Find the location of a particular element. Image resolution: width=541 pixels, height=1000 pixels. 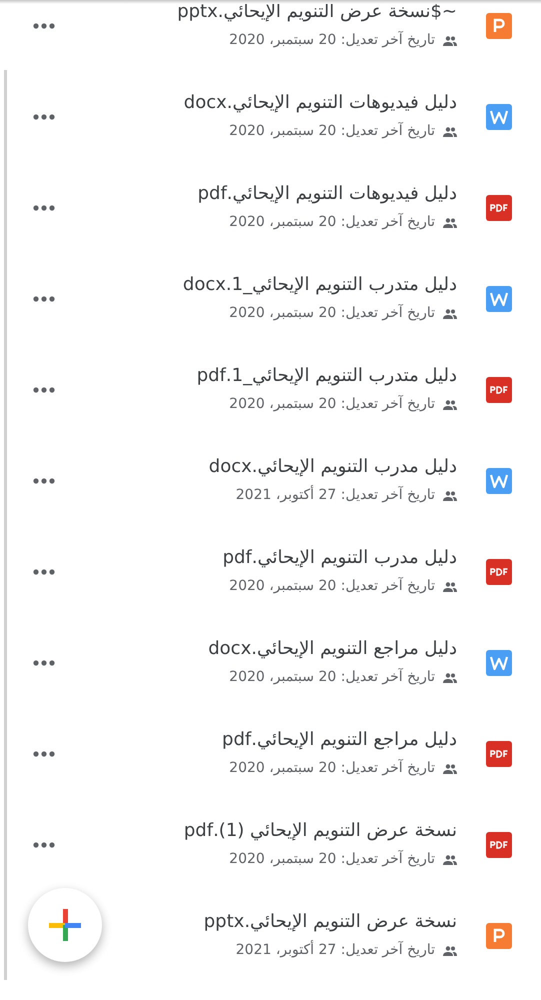

file-name: دليل متدرب التنويم الإيحائي_1.docx is located at coordinates (319, 285).